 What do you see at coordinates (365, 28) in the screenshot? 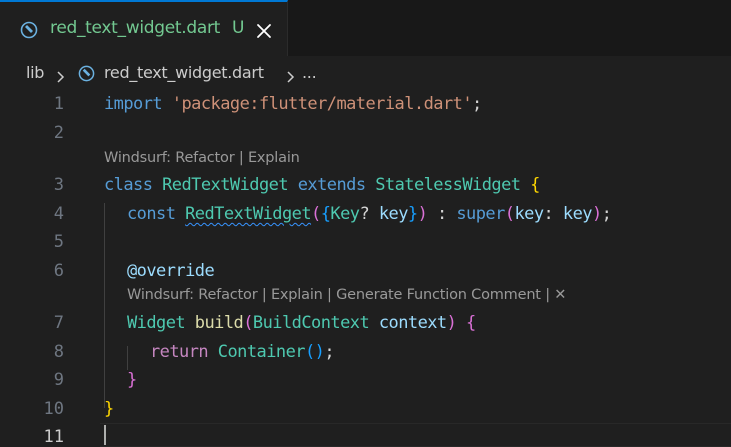
I see `tab-bar: red_text_widget.dart U` at bounding box center [365, 28].